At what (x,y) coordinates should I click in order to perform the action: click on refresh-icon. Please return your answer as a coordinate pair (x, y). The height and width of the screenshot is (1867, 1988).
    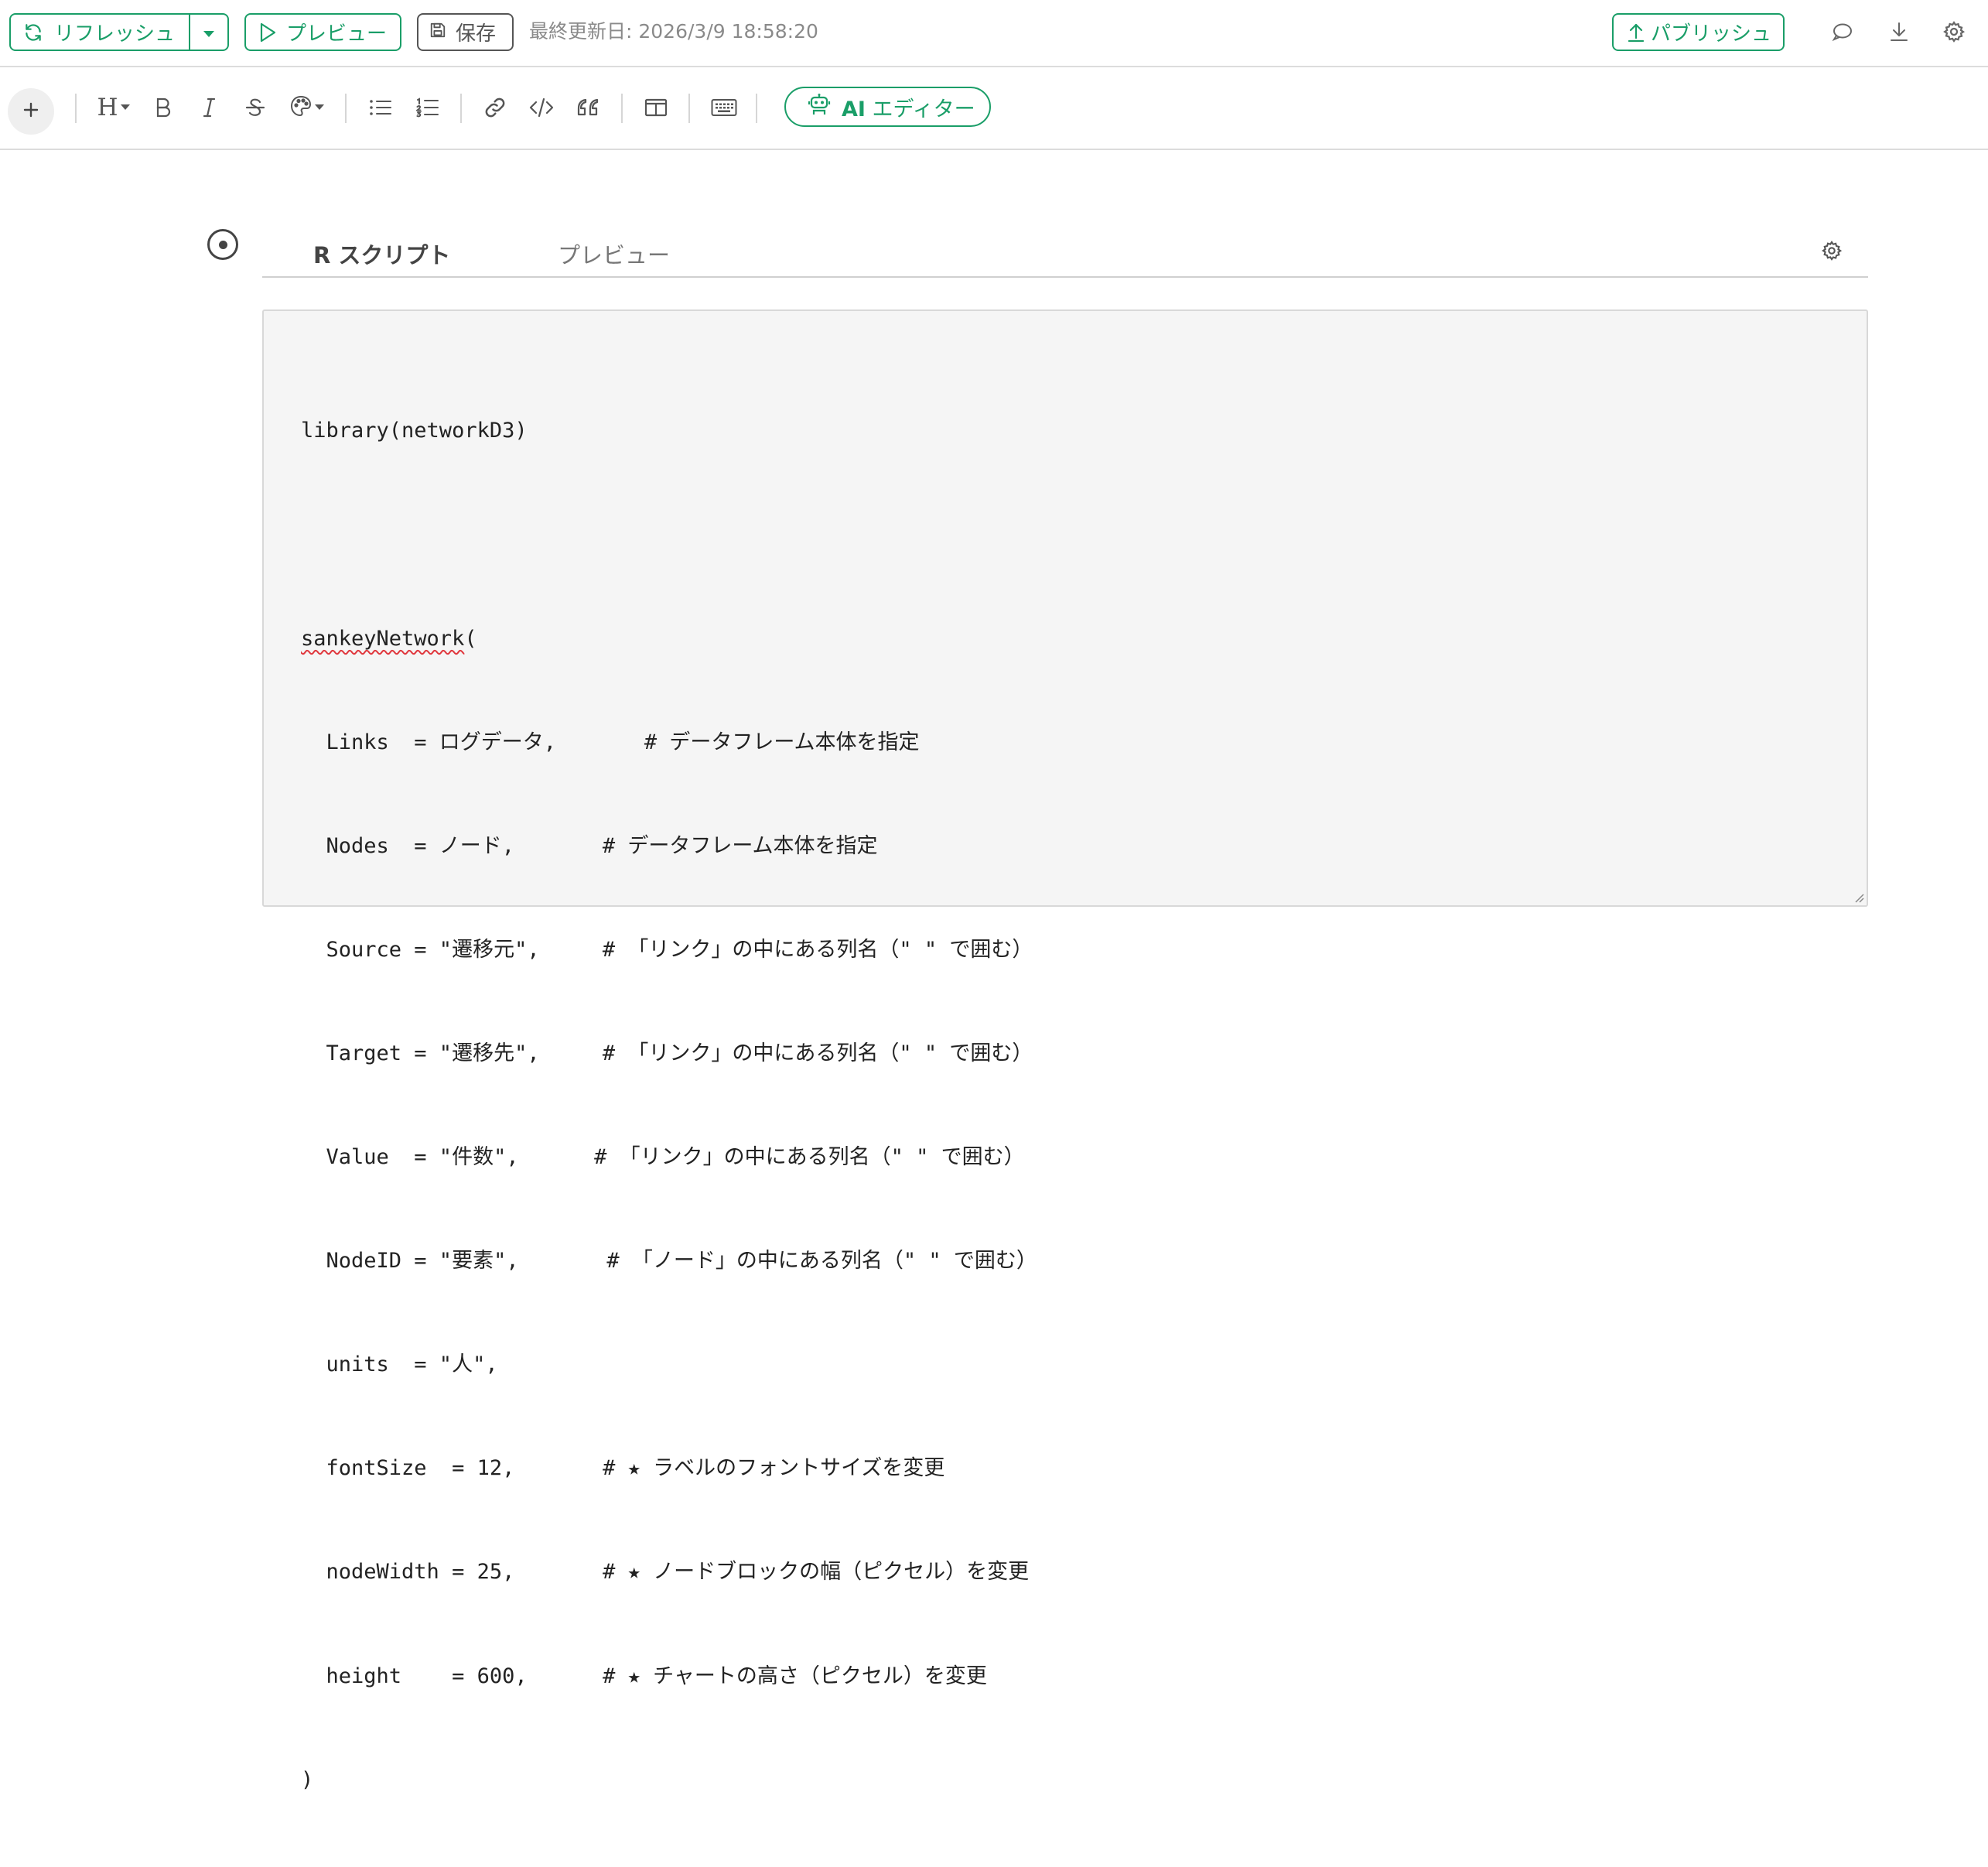
    Looking at the image, I should click on (33, 32).